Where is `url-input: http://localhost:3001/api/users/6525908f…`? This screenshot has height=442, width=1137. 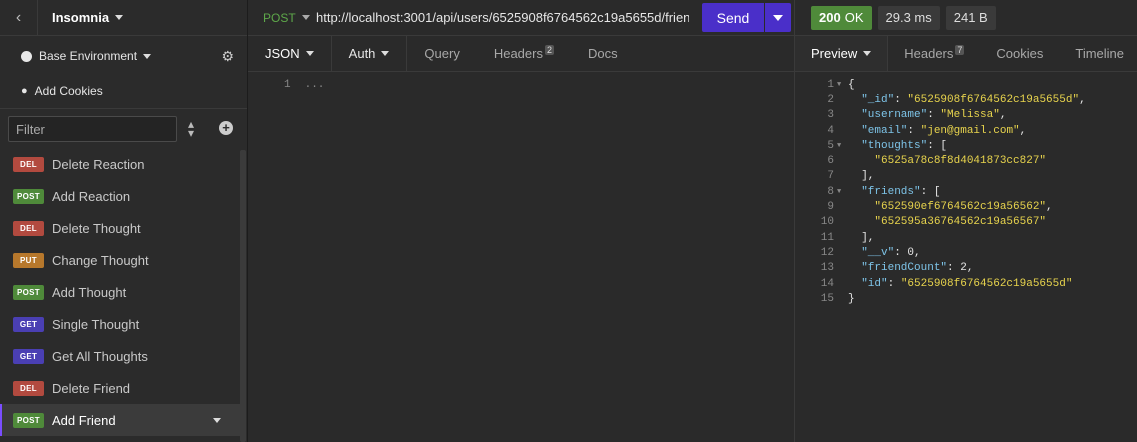
url-input: http://localhost:3001/api/users/6525908f… is located at coordinates (502, 17).